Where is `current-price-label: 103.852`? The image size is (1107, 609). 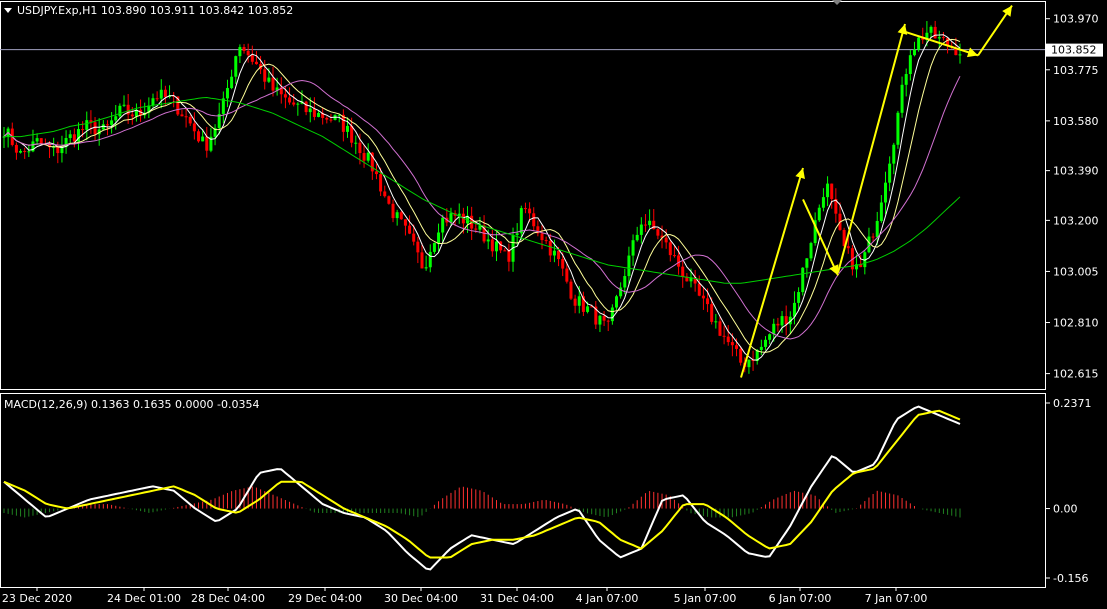
current-price-label: 103.852 is located at coordinates (1074, 50).